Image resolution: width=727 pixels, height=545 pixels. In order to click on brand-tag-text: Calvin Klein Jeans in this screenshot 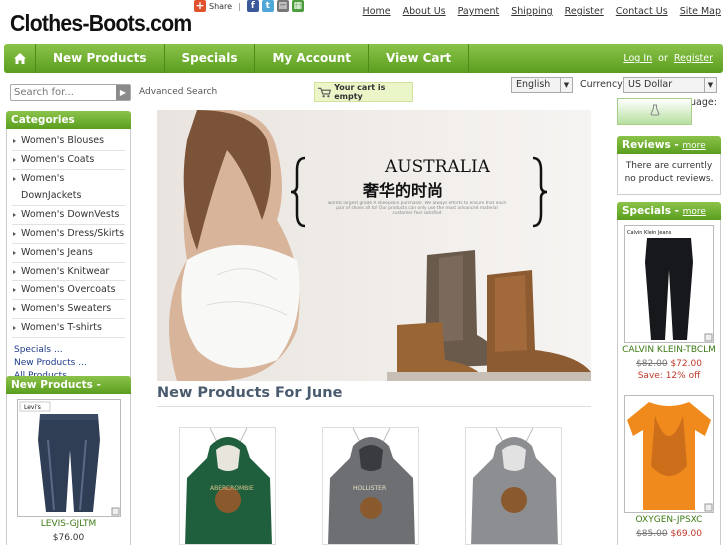, I will do `click(649, 233)`.